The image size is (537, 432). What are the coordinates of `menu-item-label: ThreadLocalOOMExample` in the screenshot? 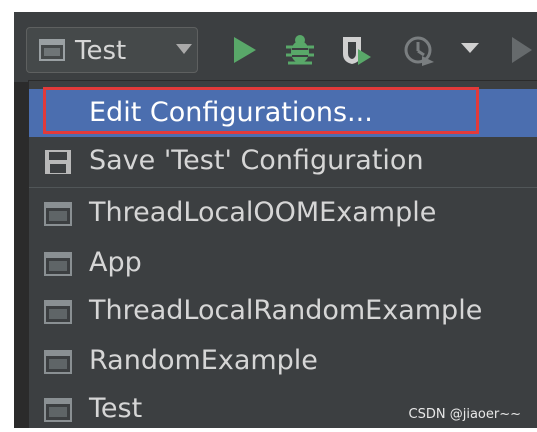 It's located at (263, 212).